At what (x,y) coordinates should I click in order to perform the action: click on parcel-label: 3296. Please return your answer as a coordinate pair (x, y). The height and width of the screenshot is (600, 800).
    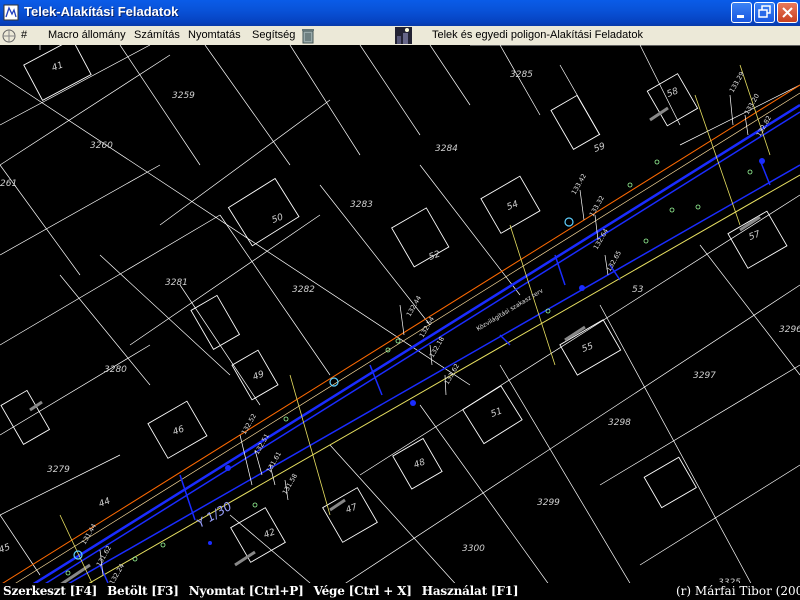
    Looking at the image, I should click on (789, 330).